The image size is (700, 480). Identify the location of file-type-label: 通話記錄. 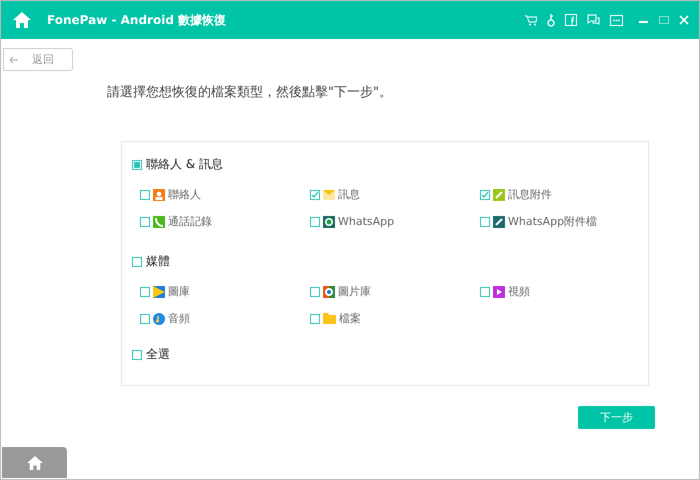
(190, 221).